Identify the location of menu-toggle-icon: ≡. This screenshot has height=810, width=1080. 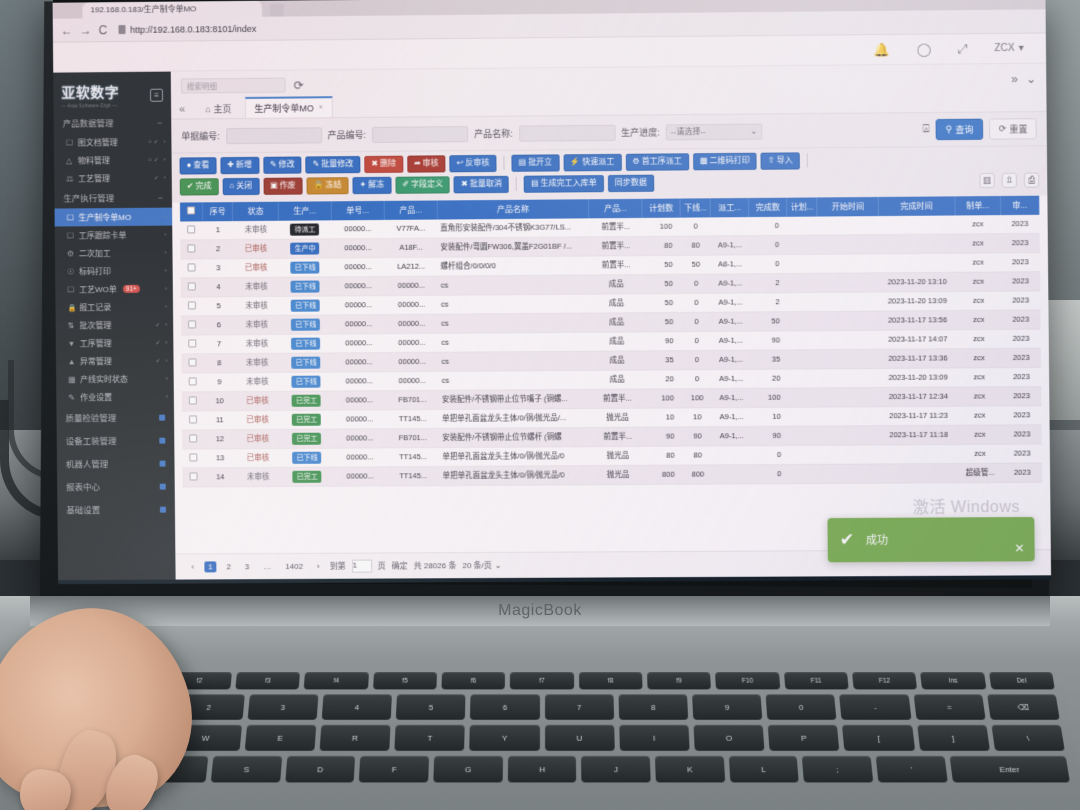
(156, 95).